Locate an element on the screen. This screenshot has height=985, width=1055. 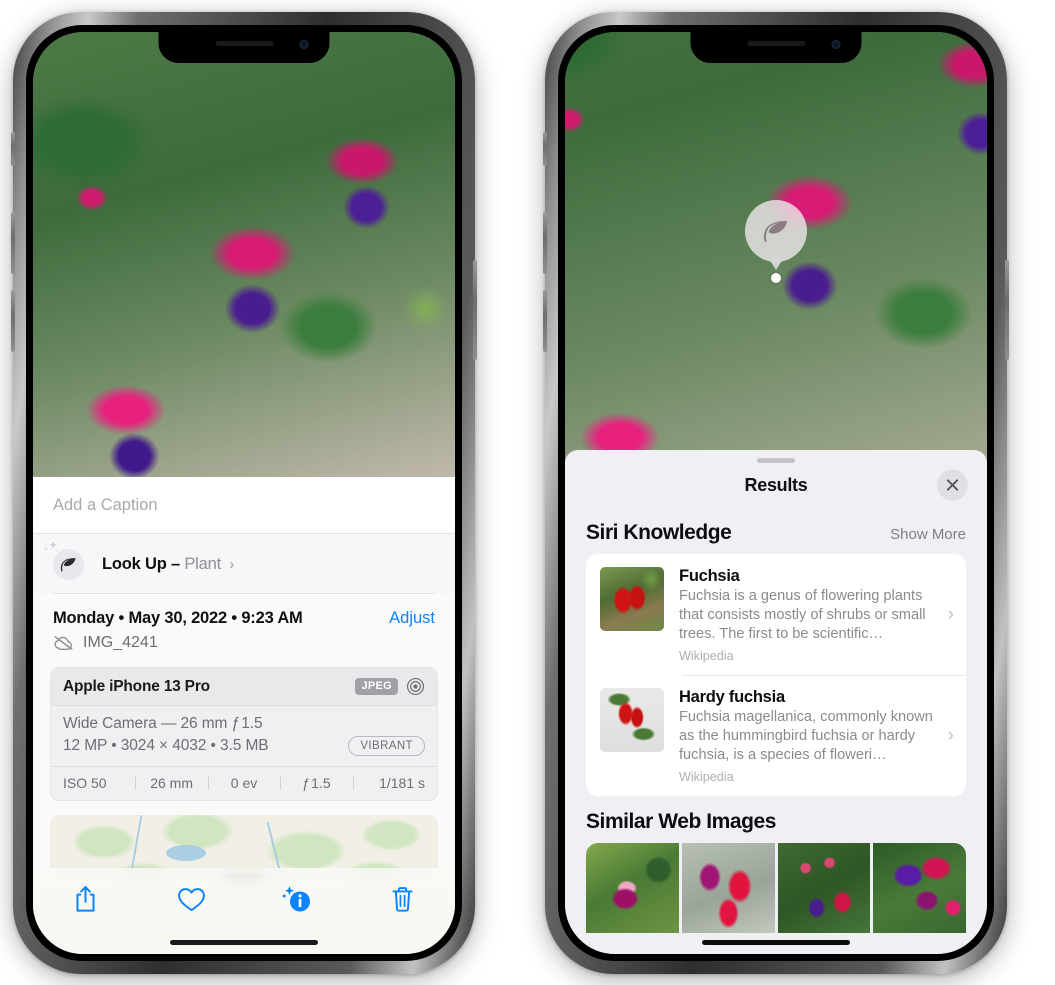
adjust-button: Adjust is located at coordinates (412, 618).